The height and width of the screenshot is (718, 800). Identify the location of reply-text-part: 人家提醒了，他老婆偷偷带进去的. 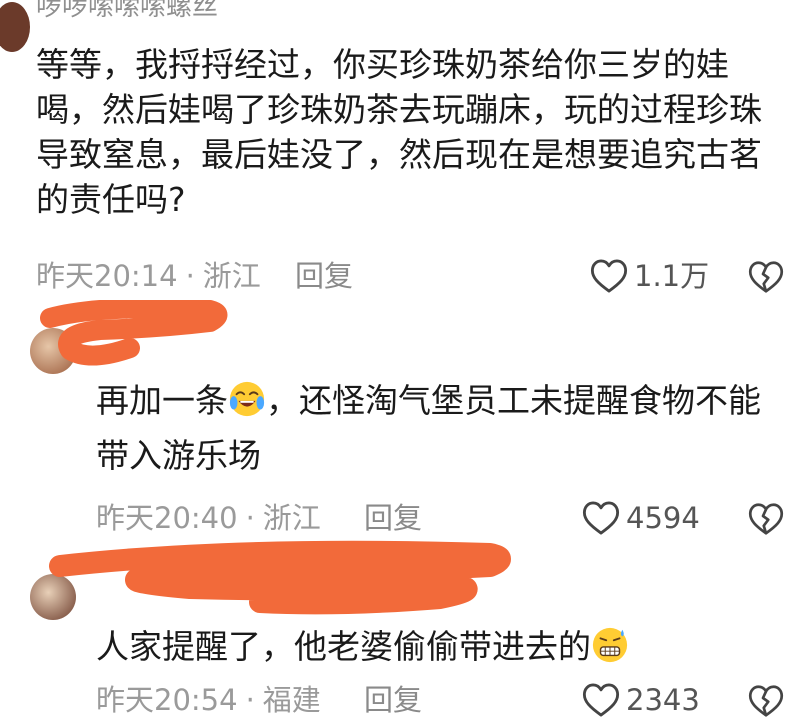
(343, 646).